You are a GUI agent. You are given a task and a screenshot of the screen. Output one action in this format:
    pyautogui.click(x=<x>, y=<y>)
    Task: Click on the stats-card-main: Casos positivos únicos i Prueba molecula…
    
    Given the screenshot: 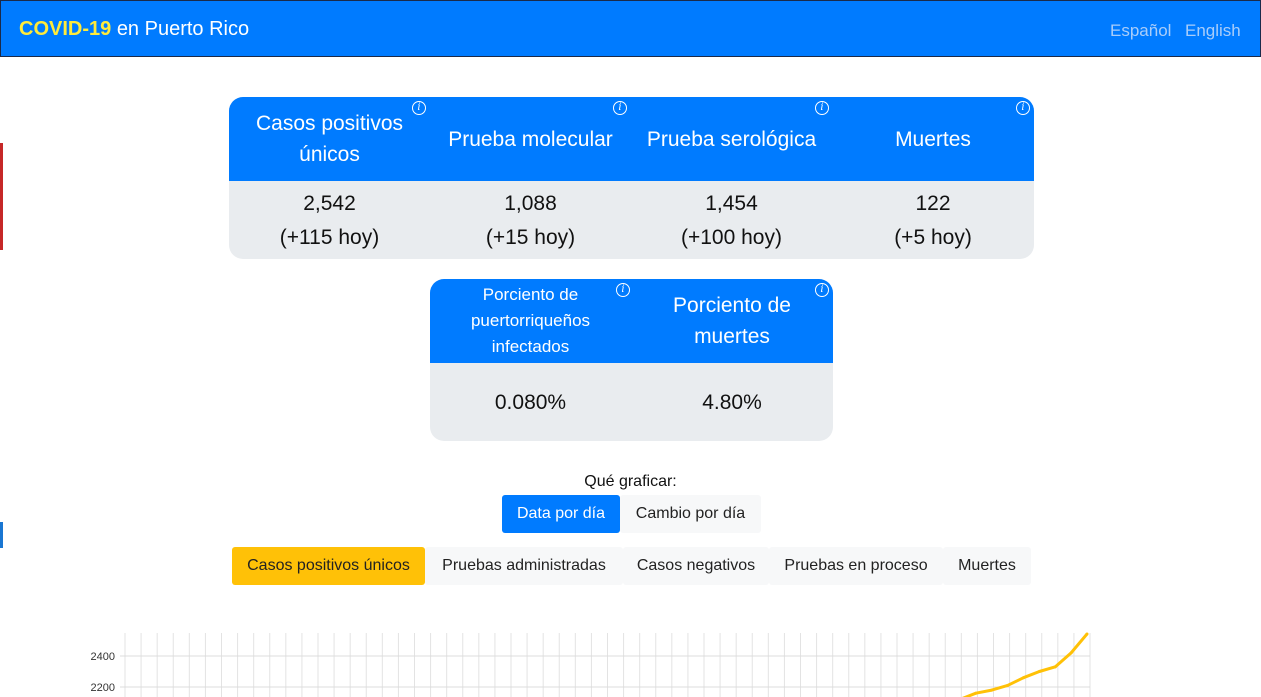 What is the action you would take?
    pyautogui.click(x=631, y=178)
    